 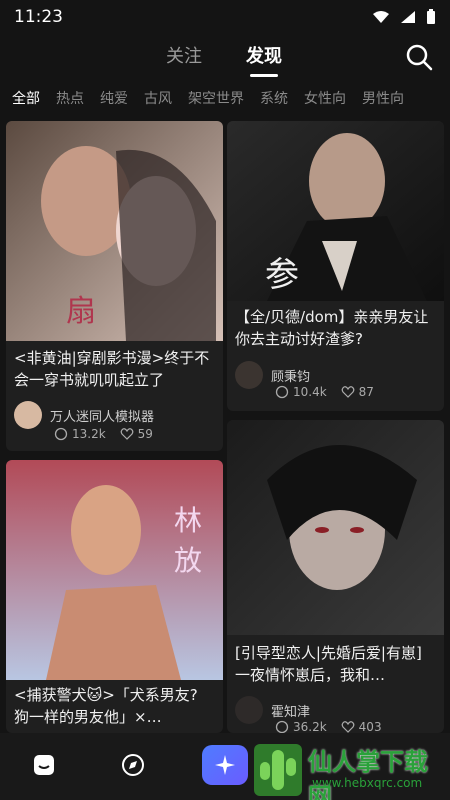 What do you see at coordinates (216, 99) in the screenshot?
I see `category-fictional-world: 架空世界` at bounding box center [216, 99].